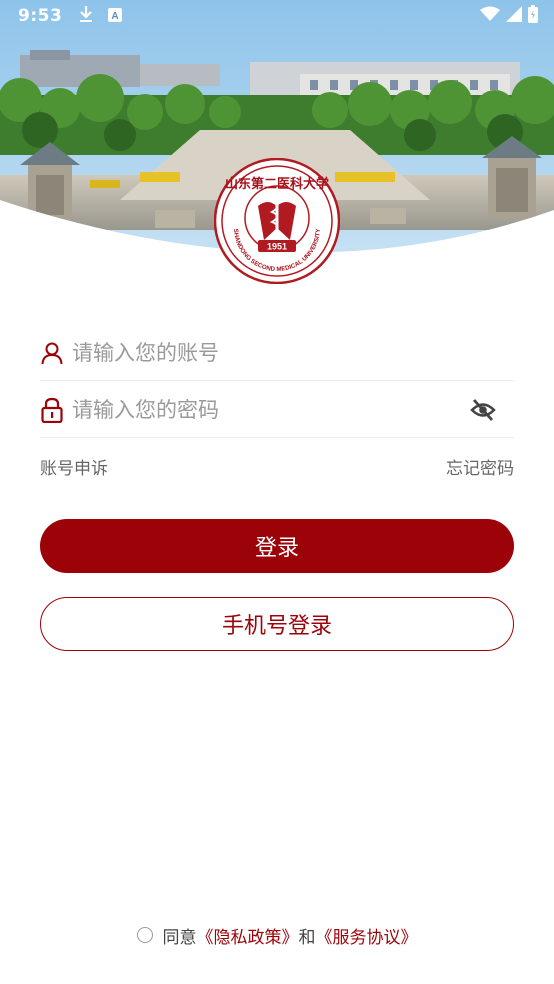 Image resolution: width=554 pixels, height=984 pixels. What do you see at coordinates (52, 353) in the screenshot?
I see `user-icon` at bounding box center [52, 353].